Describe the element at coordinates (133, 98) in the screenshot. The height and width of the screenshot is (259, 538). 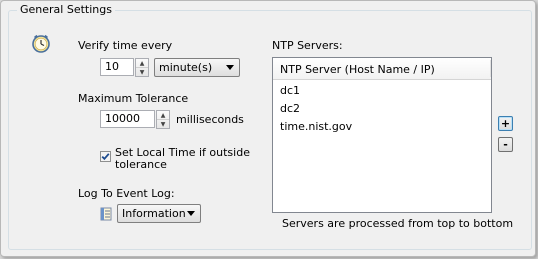
I see `max-tolerance-label: Maximum Tolerance` at that location.